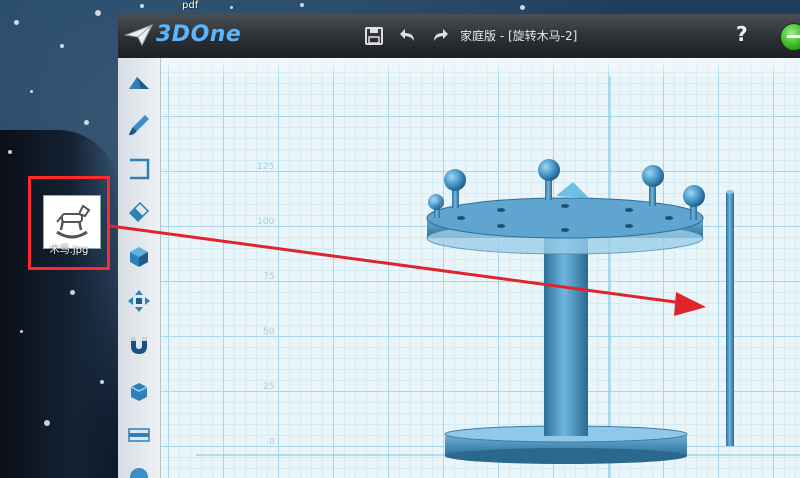 Image resolution: width=800 pixels, height=478 pixels. What do you see at coordinates (400, 265) in the screenshot?
I see `arrow-line` at bounding box center [400, 265].